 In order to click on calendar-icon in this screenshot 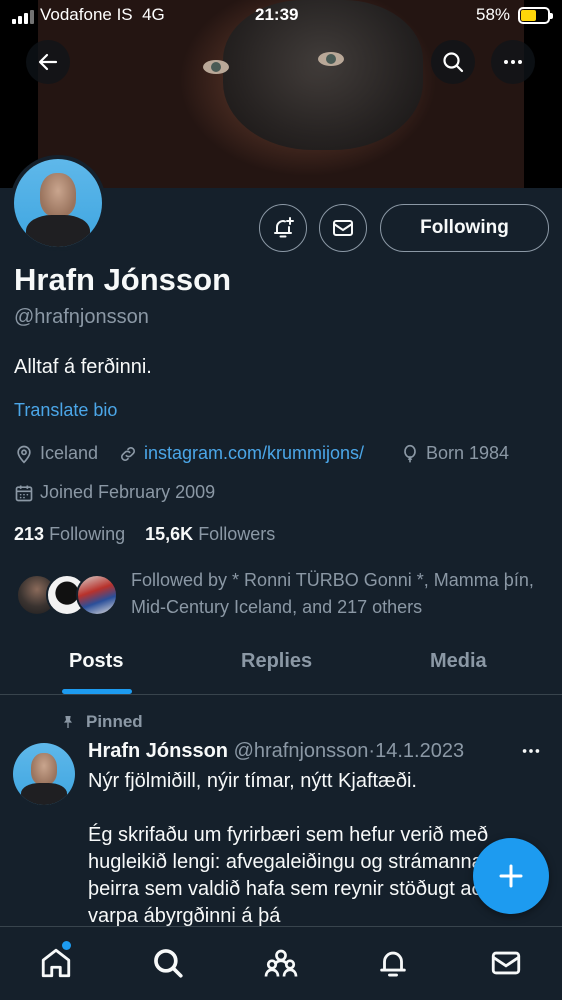, I will do `click(24, 493)`.